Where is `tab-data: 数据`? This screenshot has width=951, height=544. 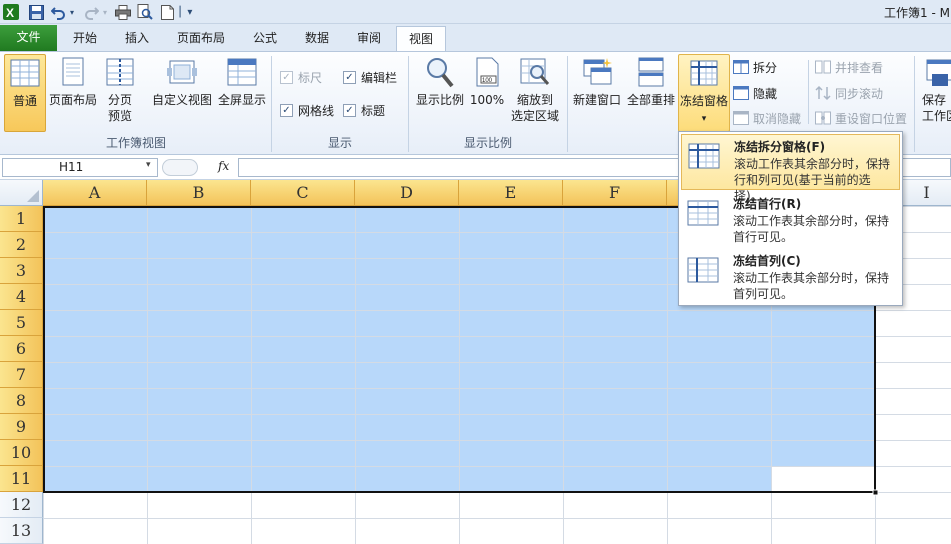
tab-data: 数据 is located at coordinates (317, 38).